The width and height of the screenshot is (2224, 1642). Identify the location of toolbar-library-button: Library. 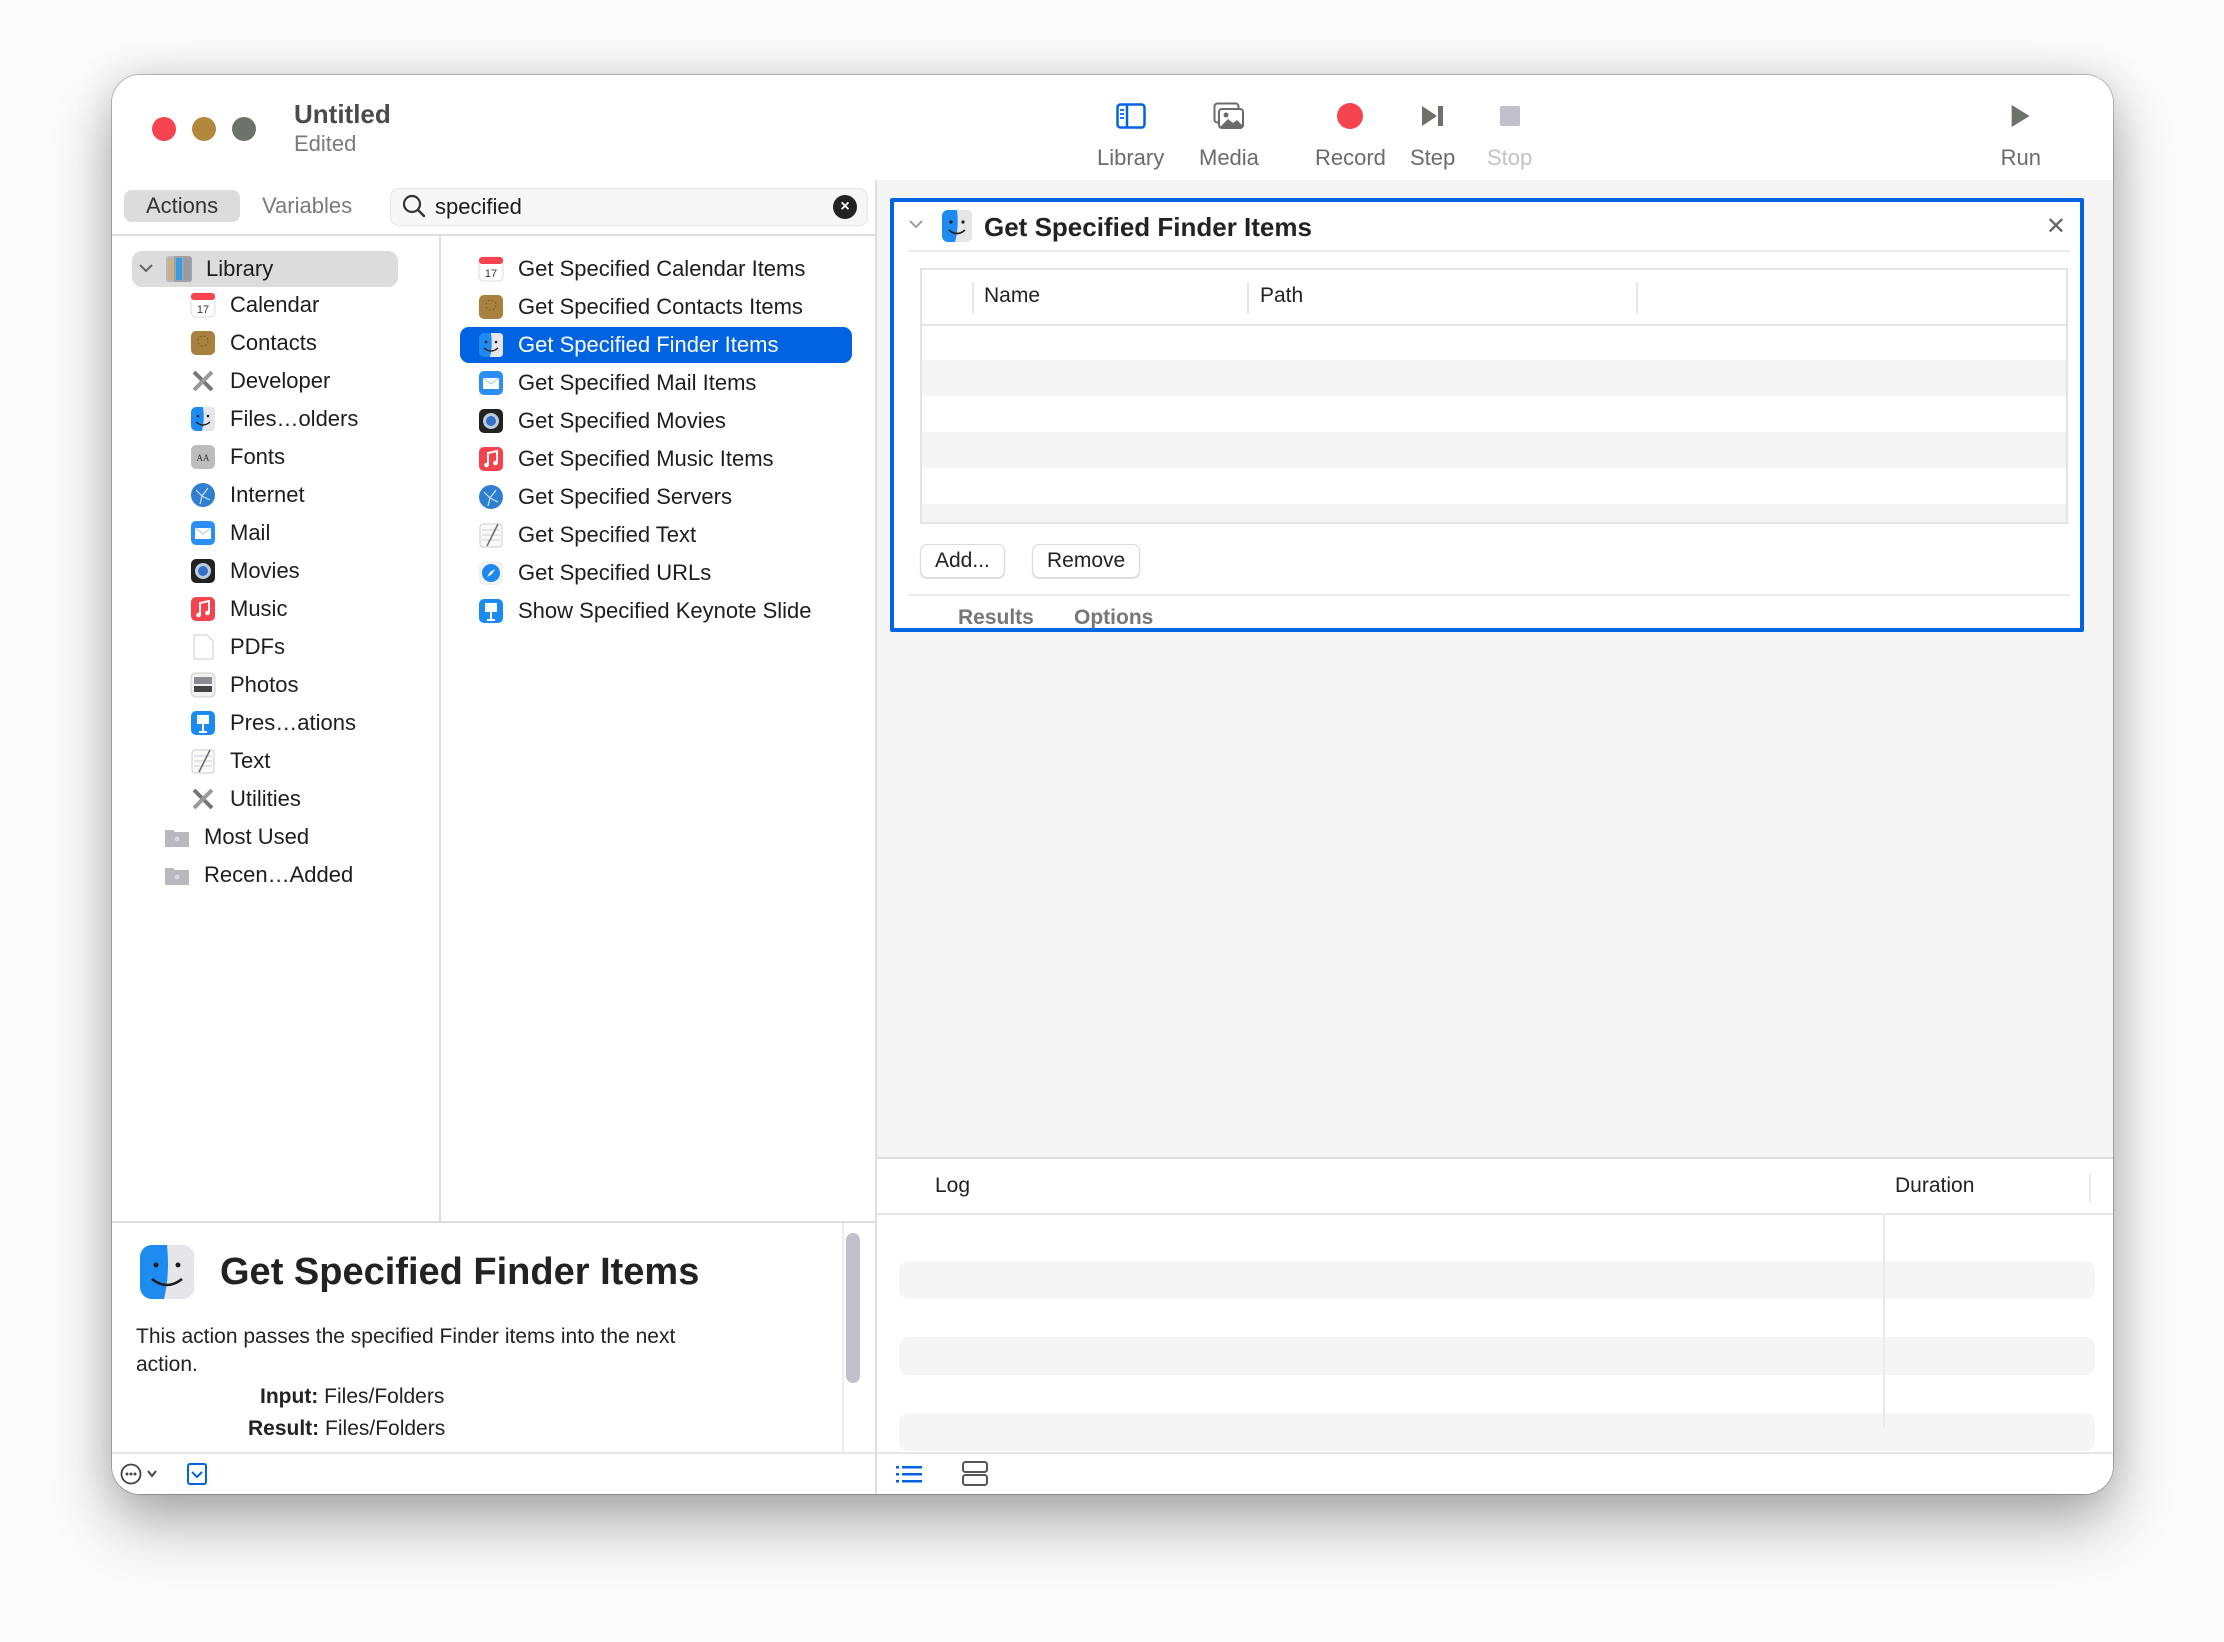
(1130, 134).